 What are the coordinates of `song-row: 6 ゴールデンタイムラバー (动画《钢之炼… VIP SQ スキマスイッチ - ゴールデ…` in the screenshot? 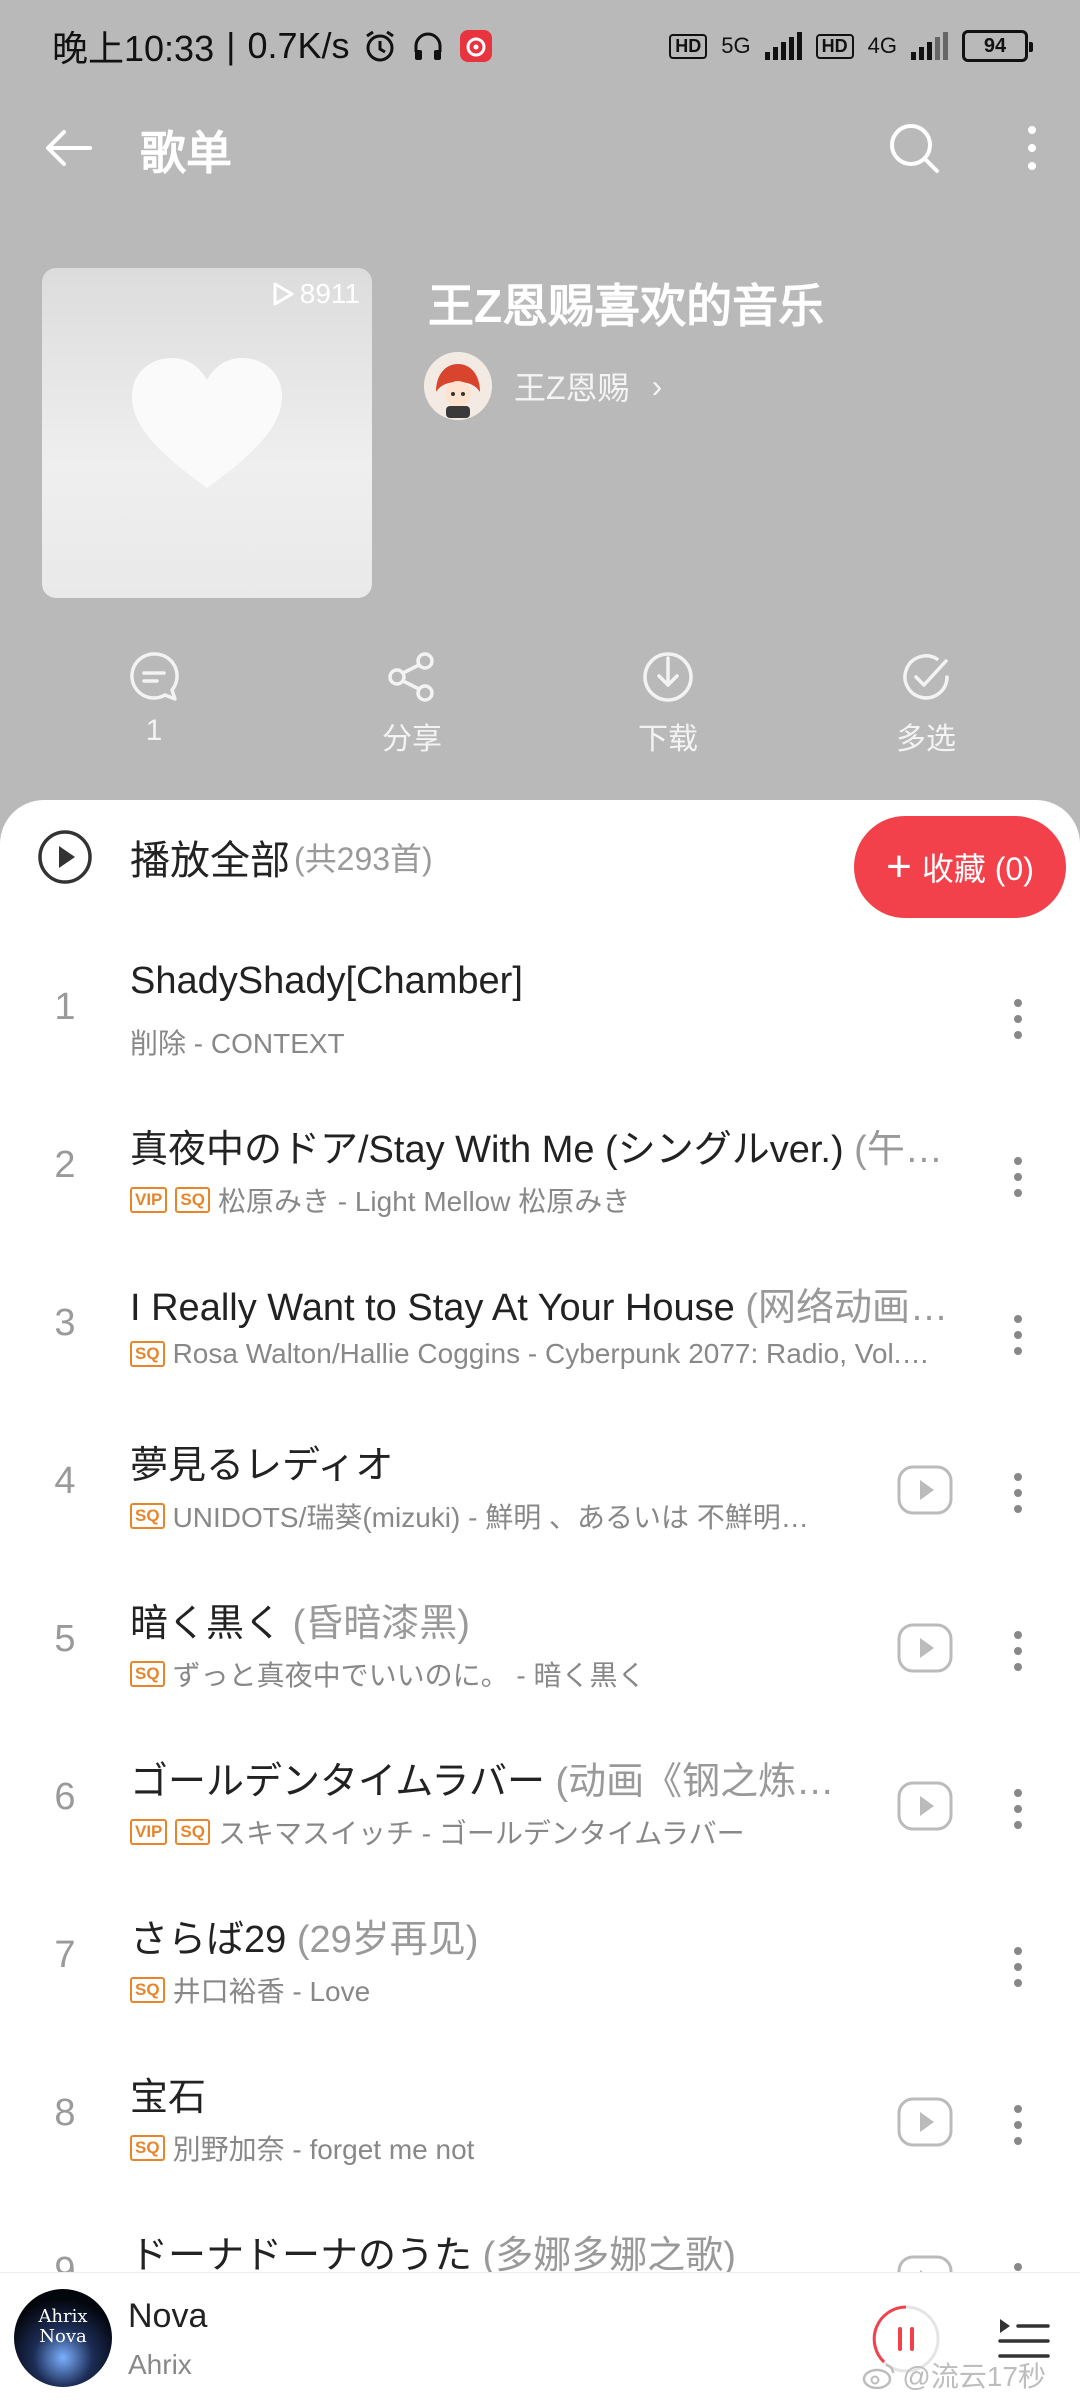 It's located at (540, 1809).